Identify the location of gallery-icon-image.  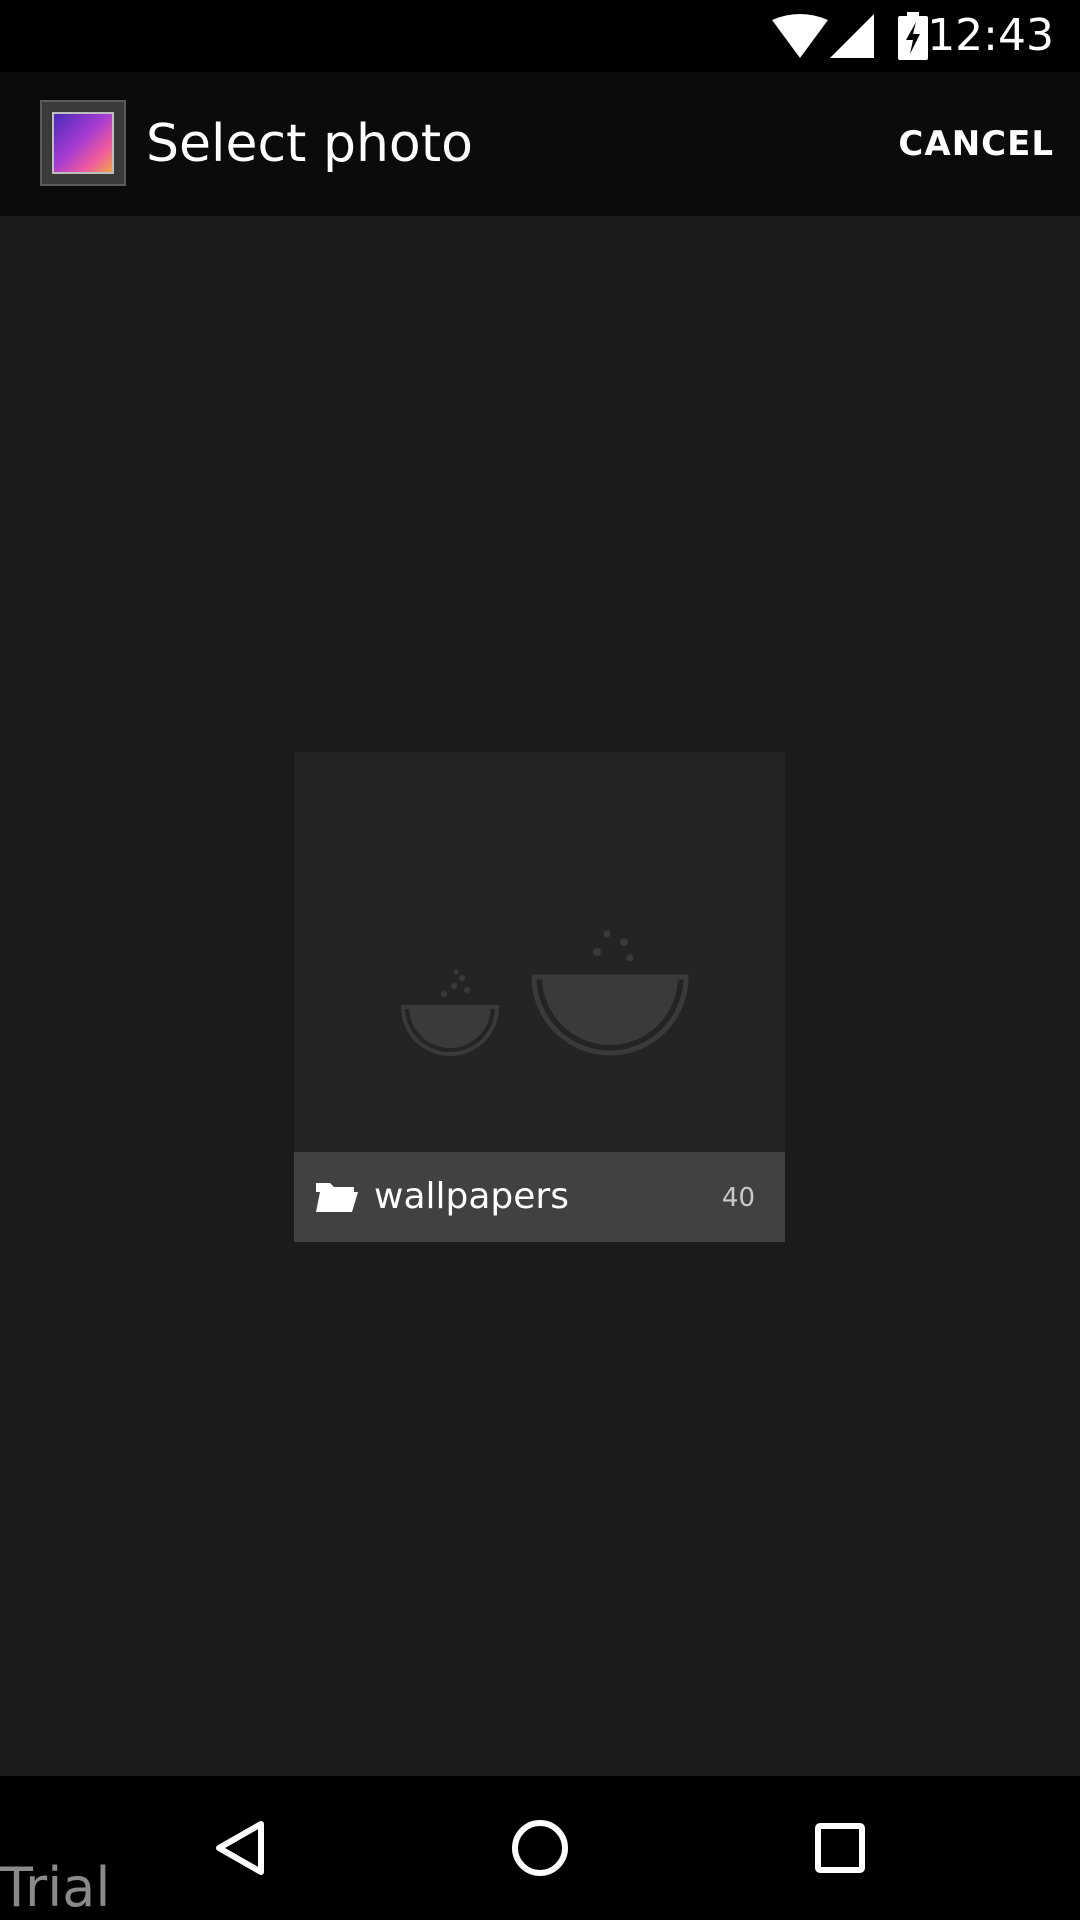
(83, 143).